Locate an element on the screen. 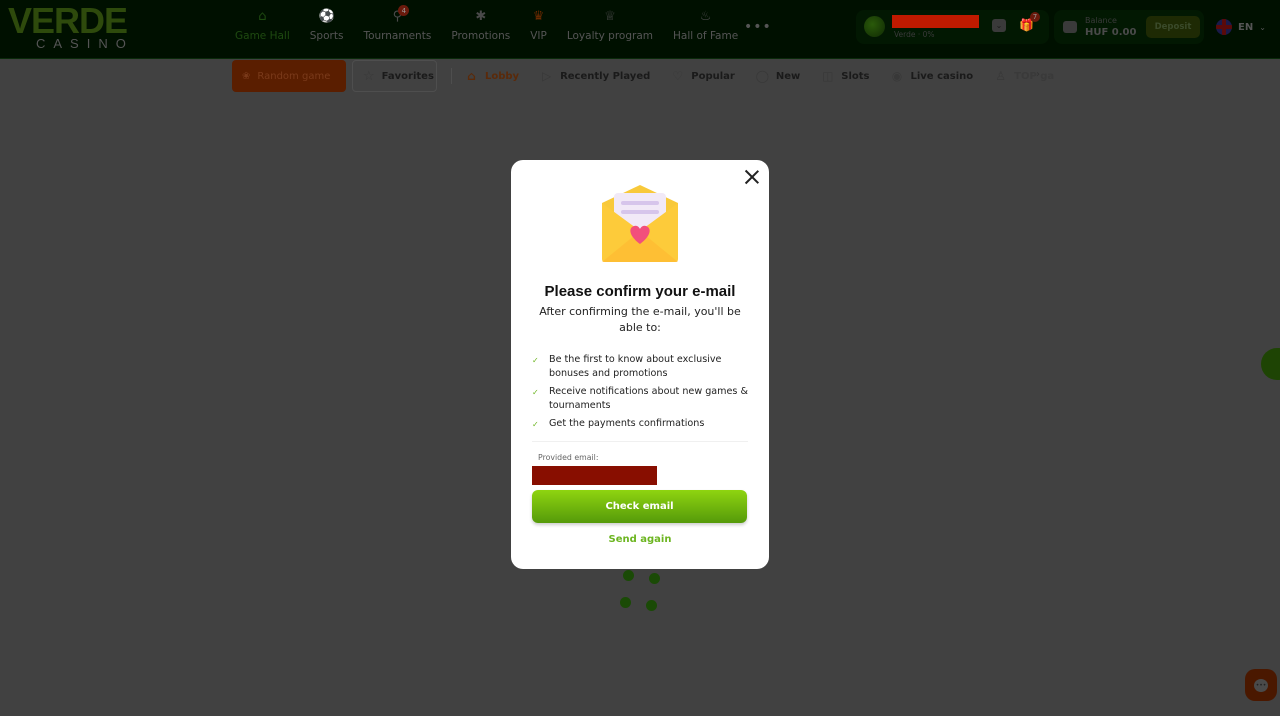 The width and height of the screenshot is (1280, 716). wallet-icon is located at coordinates (1070, 27).